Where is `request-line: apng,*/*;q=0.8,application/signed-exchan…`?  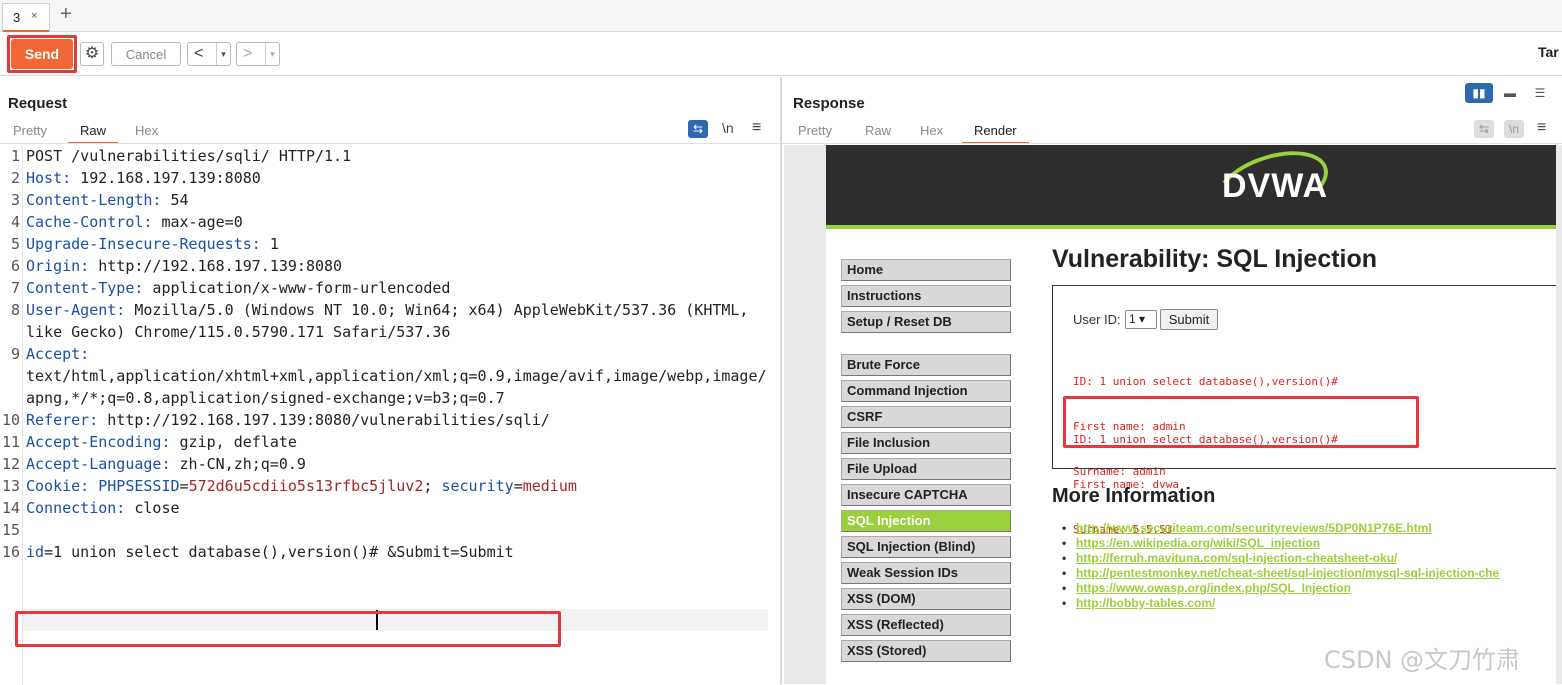
request-line: apng,*/*;q=0.8,application/signed-exchan… is located at coordinates (265, 398).